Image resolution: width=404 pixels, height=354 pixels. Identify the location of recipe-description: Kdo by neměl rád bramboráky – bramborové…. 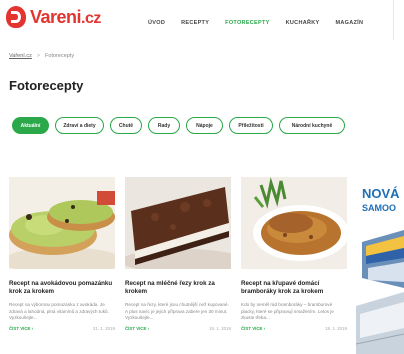
(287, 311).